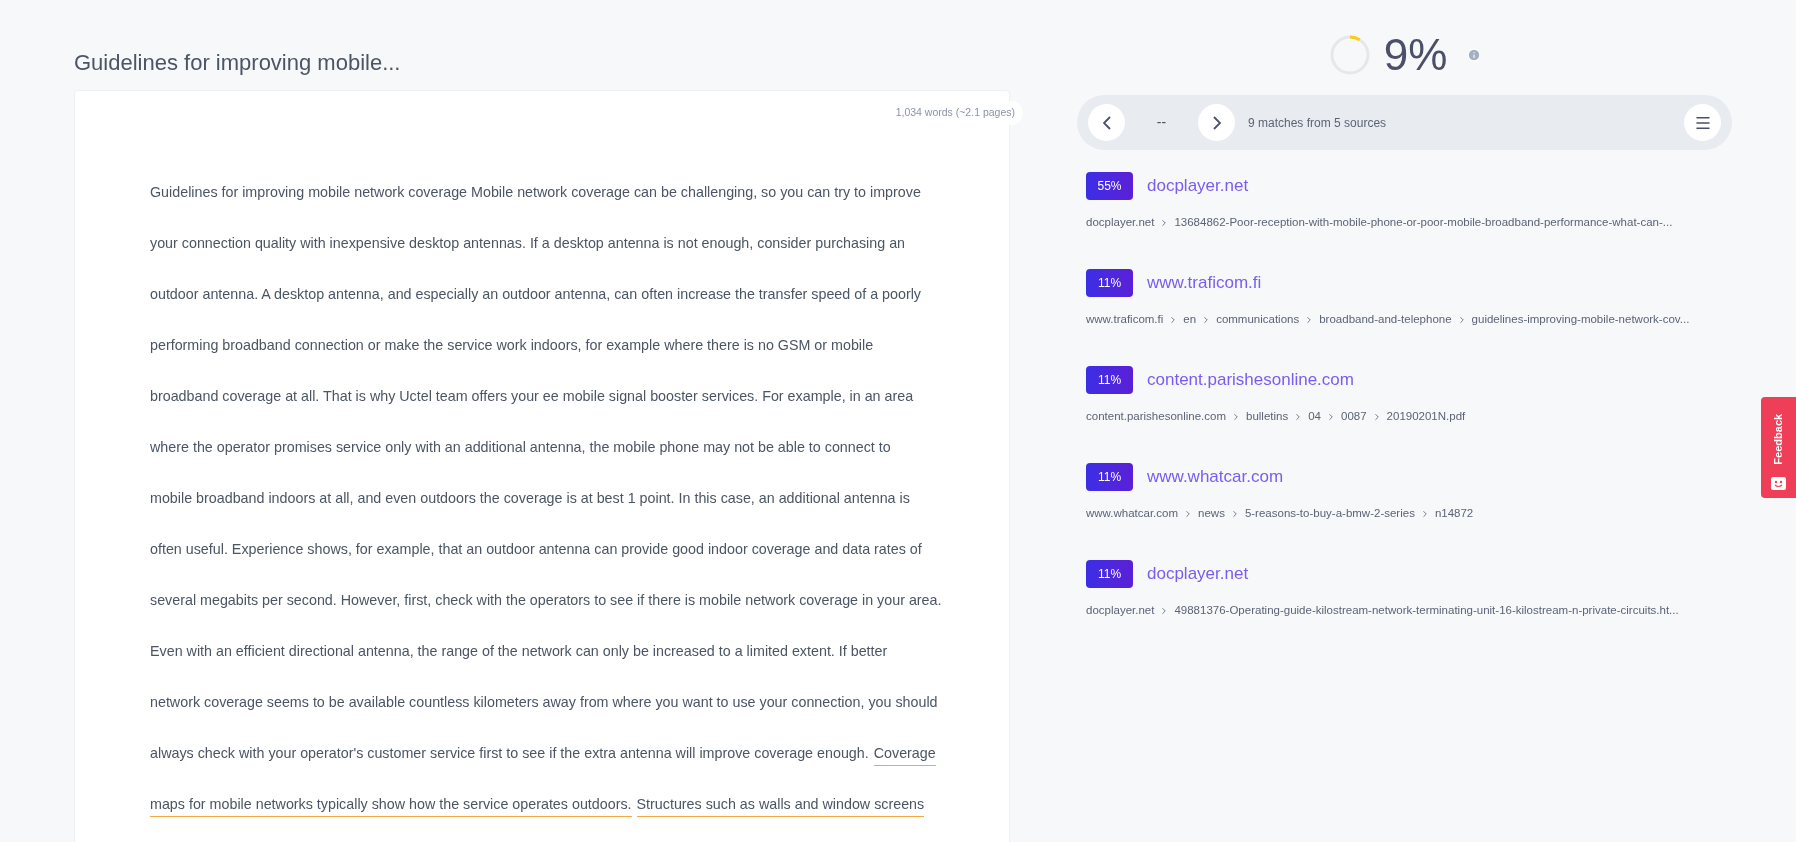  What do you see at coordinates (1132, 513) in the screenshot?
I see `breadcrumb-item: www.whatcar.com` at bounding box center [1132, 513].